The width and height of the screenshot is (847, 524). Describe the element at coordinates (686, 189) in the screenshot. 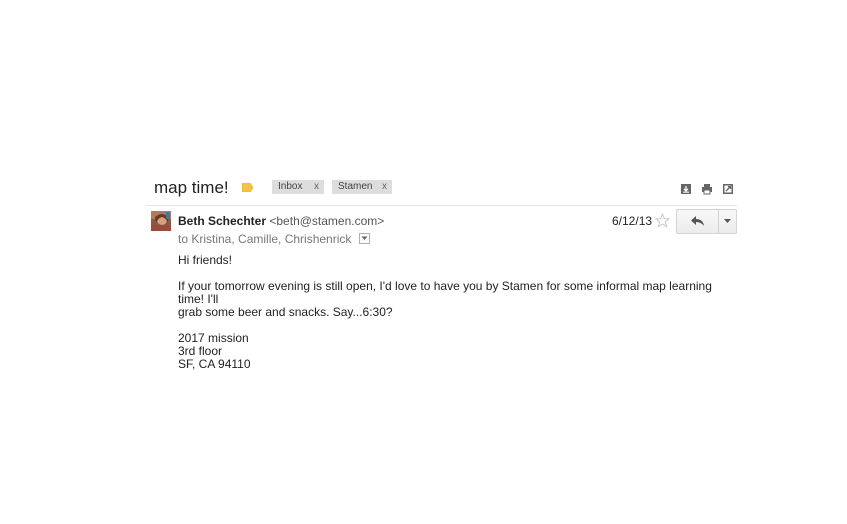

I see `download-icon` at that location.